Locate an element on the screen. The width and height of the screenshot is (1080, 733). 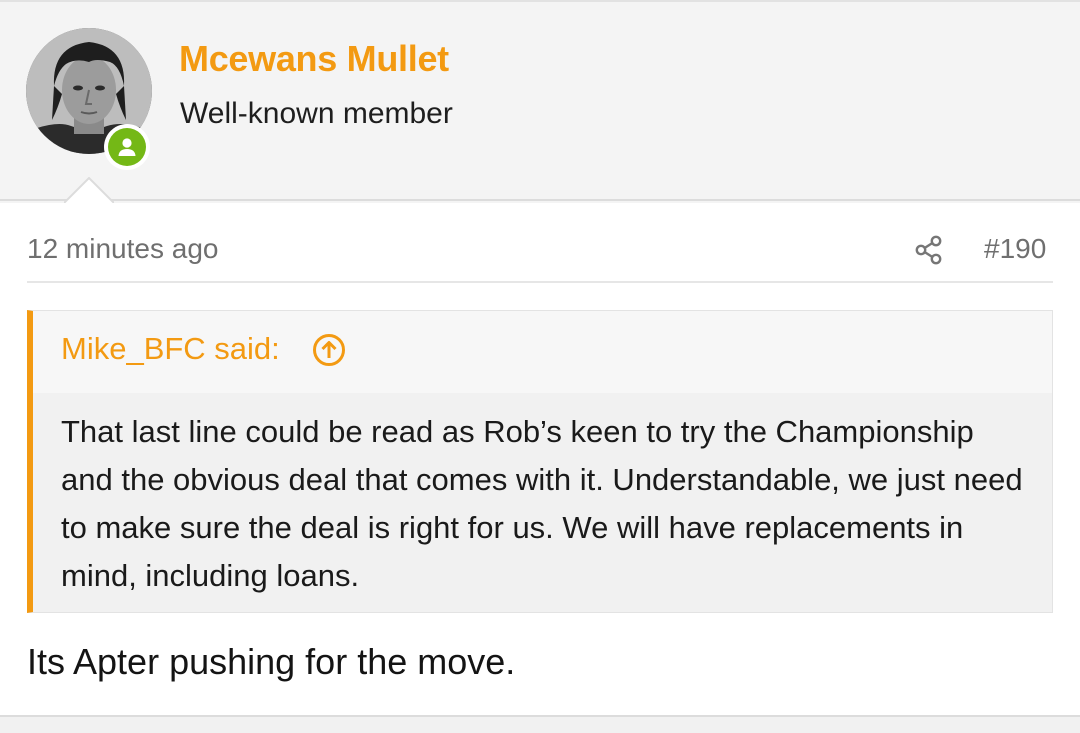
meta-divider is located at coordinates (540, 282).